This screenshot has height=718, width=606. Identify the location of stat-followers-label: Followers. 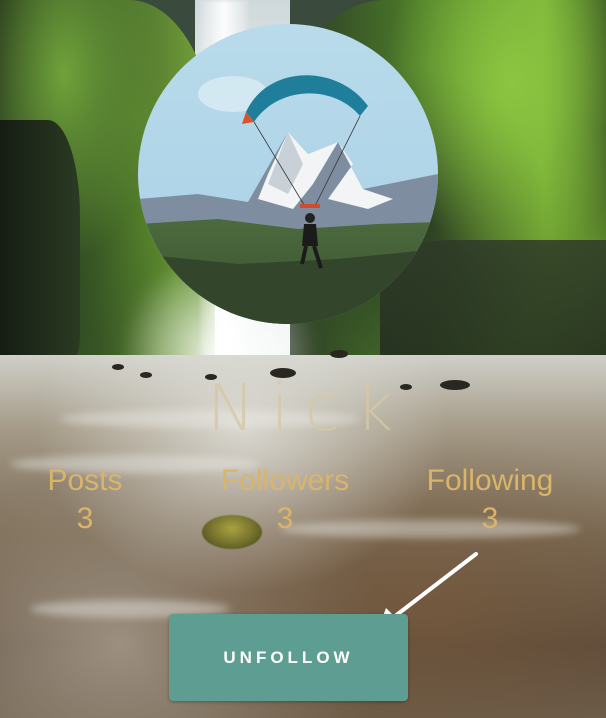
(285, 480).